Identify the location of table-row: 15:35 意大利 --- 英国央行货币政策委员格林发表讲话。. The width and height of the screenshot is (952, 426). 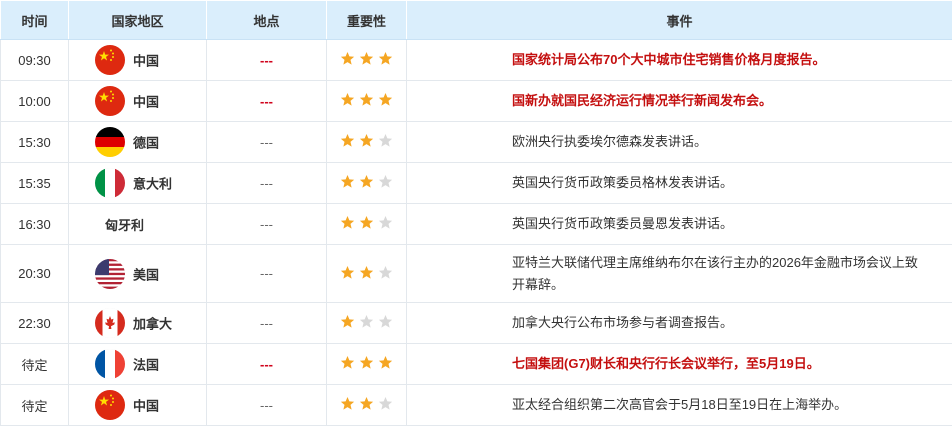
(476, 183).